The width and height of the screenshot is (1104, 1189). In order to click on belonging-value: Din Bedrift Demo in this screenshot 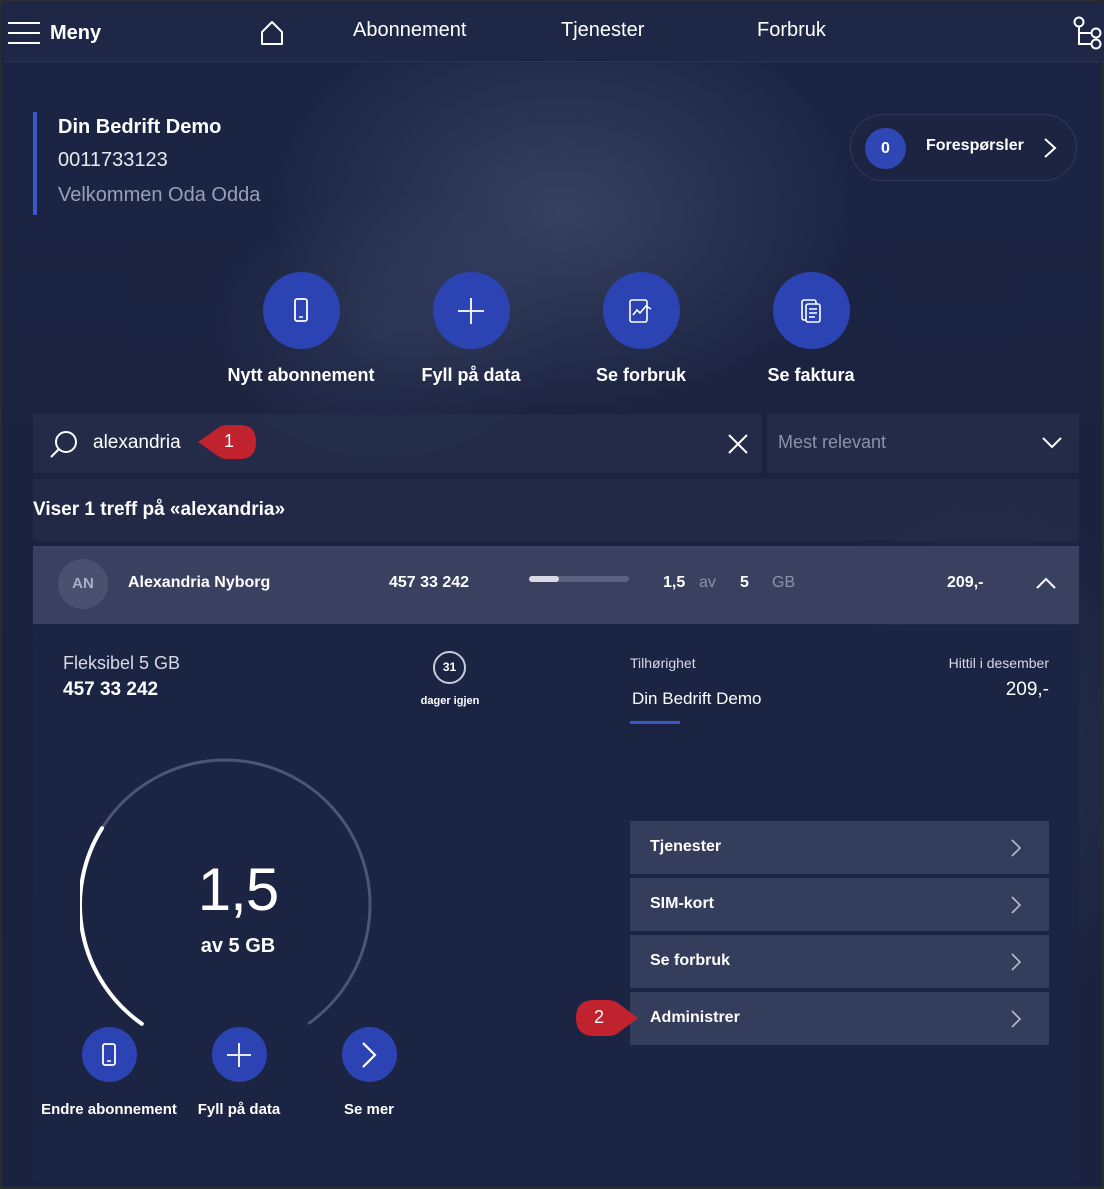, I will do `click(696, 699)`.